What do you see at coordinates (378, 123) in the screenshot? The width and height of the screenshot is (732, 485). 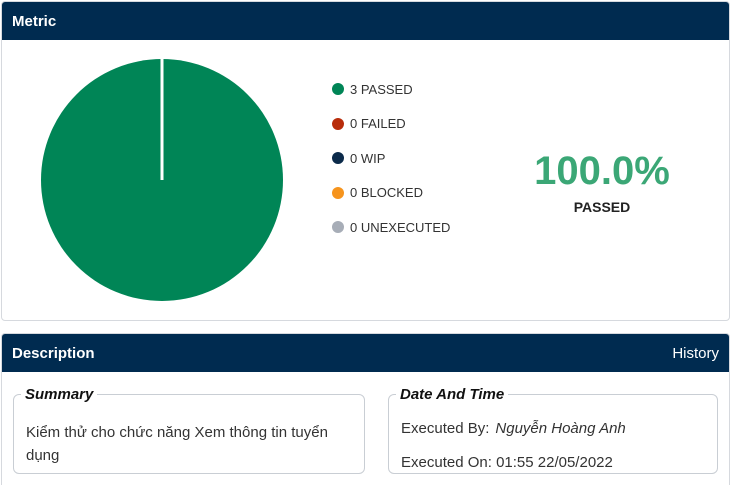 I see `legend-label-failed: 0 FAILED` at bounding box center [378, 123].